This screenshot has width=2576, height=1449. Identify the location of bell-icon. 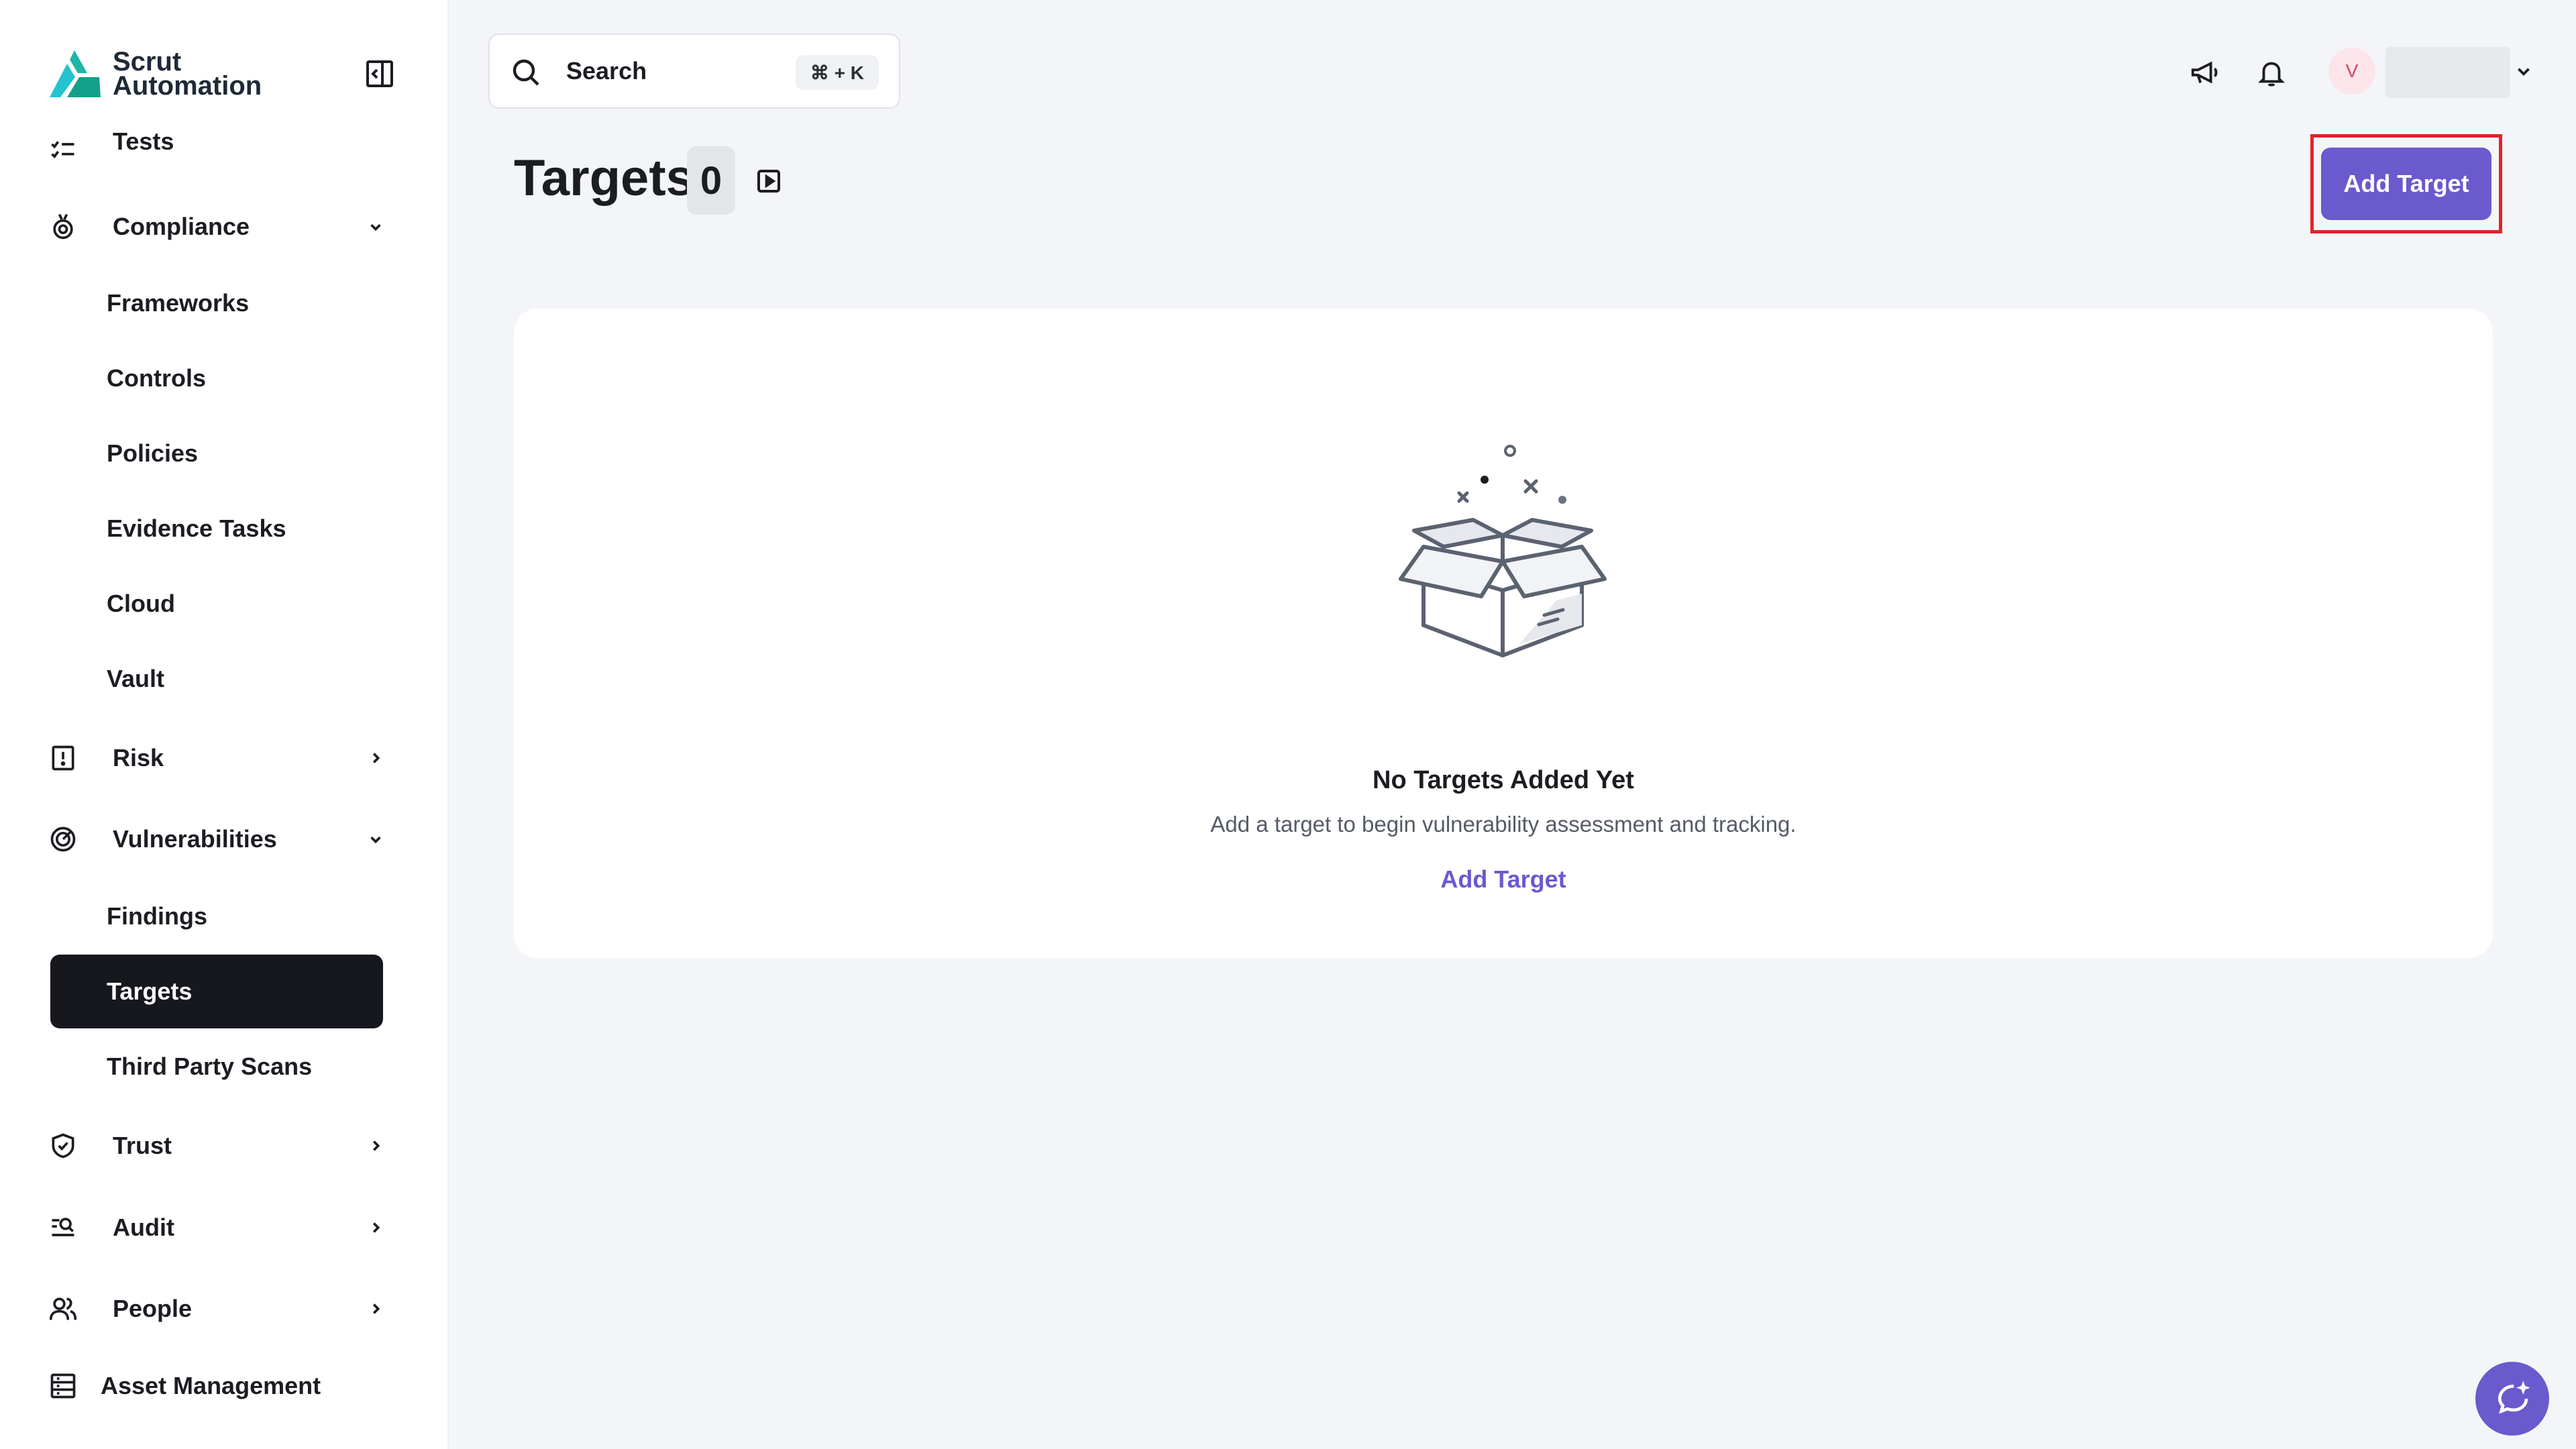
(2271, 74).